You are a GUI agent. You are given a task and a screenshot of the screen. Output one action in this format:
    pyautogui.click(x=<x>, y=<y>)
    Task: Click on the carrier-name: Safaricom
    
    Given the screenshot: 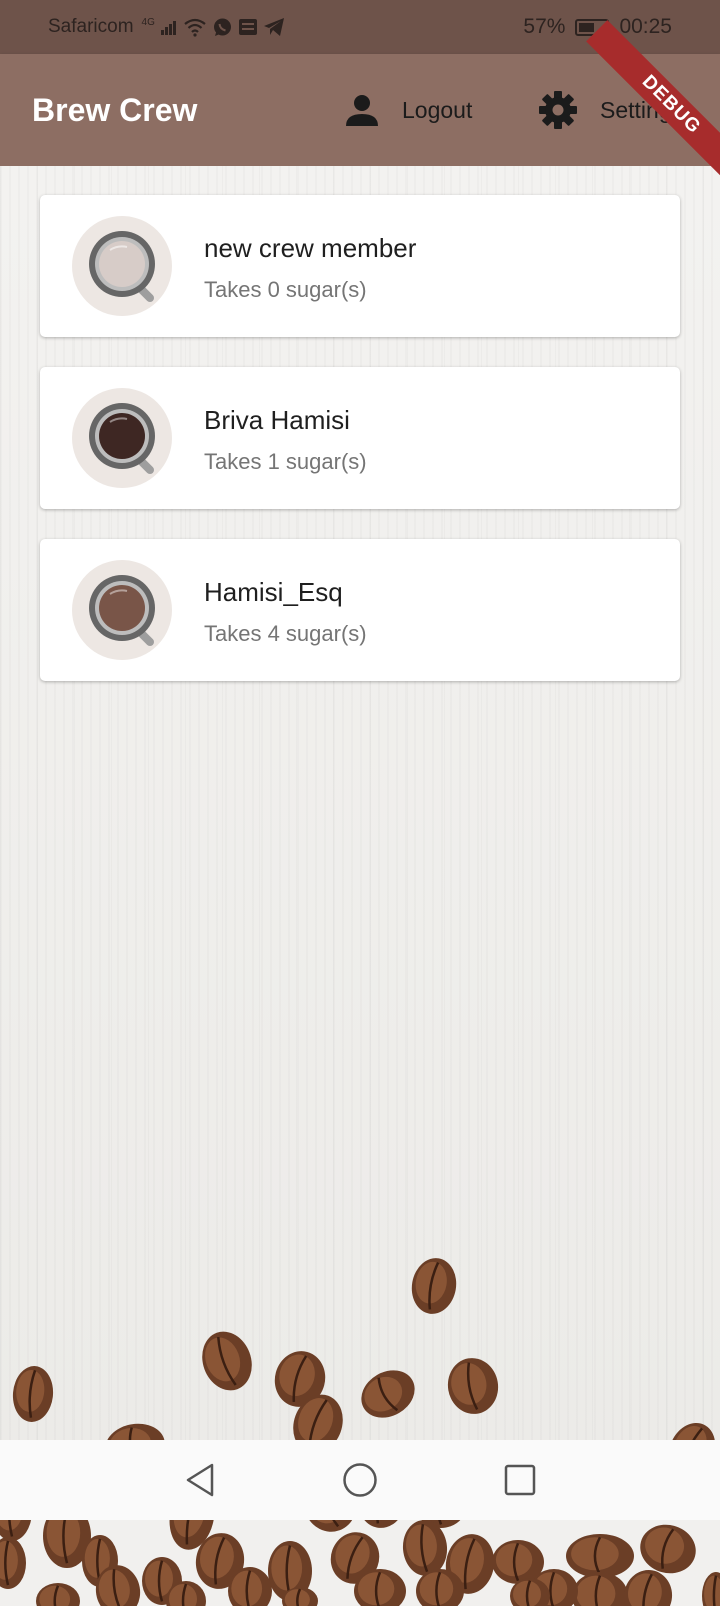 What is the action you would take?
    pyautogui.click(x=91, y=26)
    